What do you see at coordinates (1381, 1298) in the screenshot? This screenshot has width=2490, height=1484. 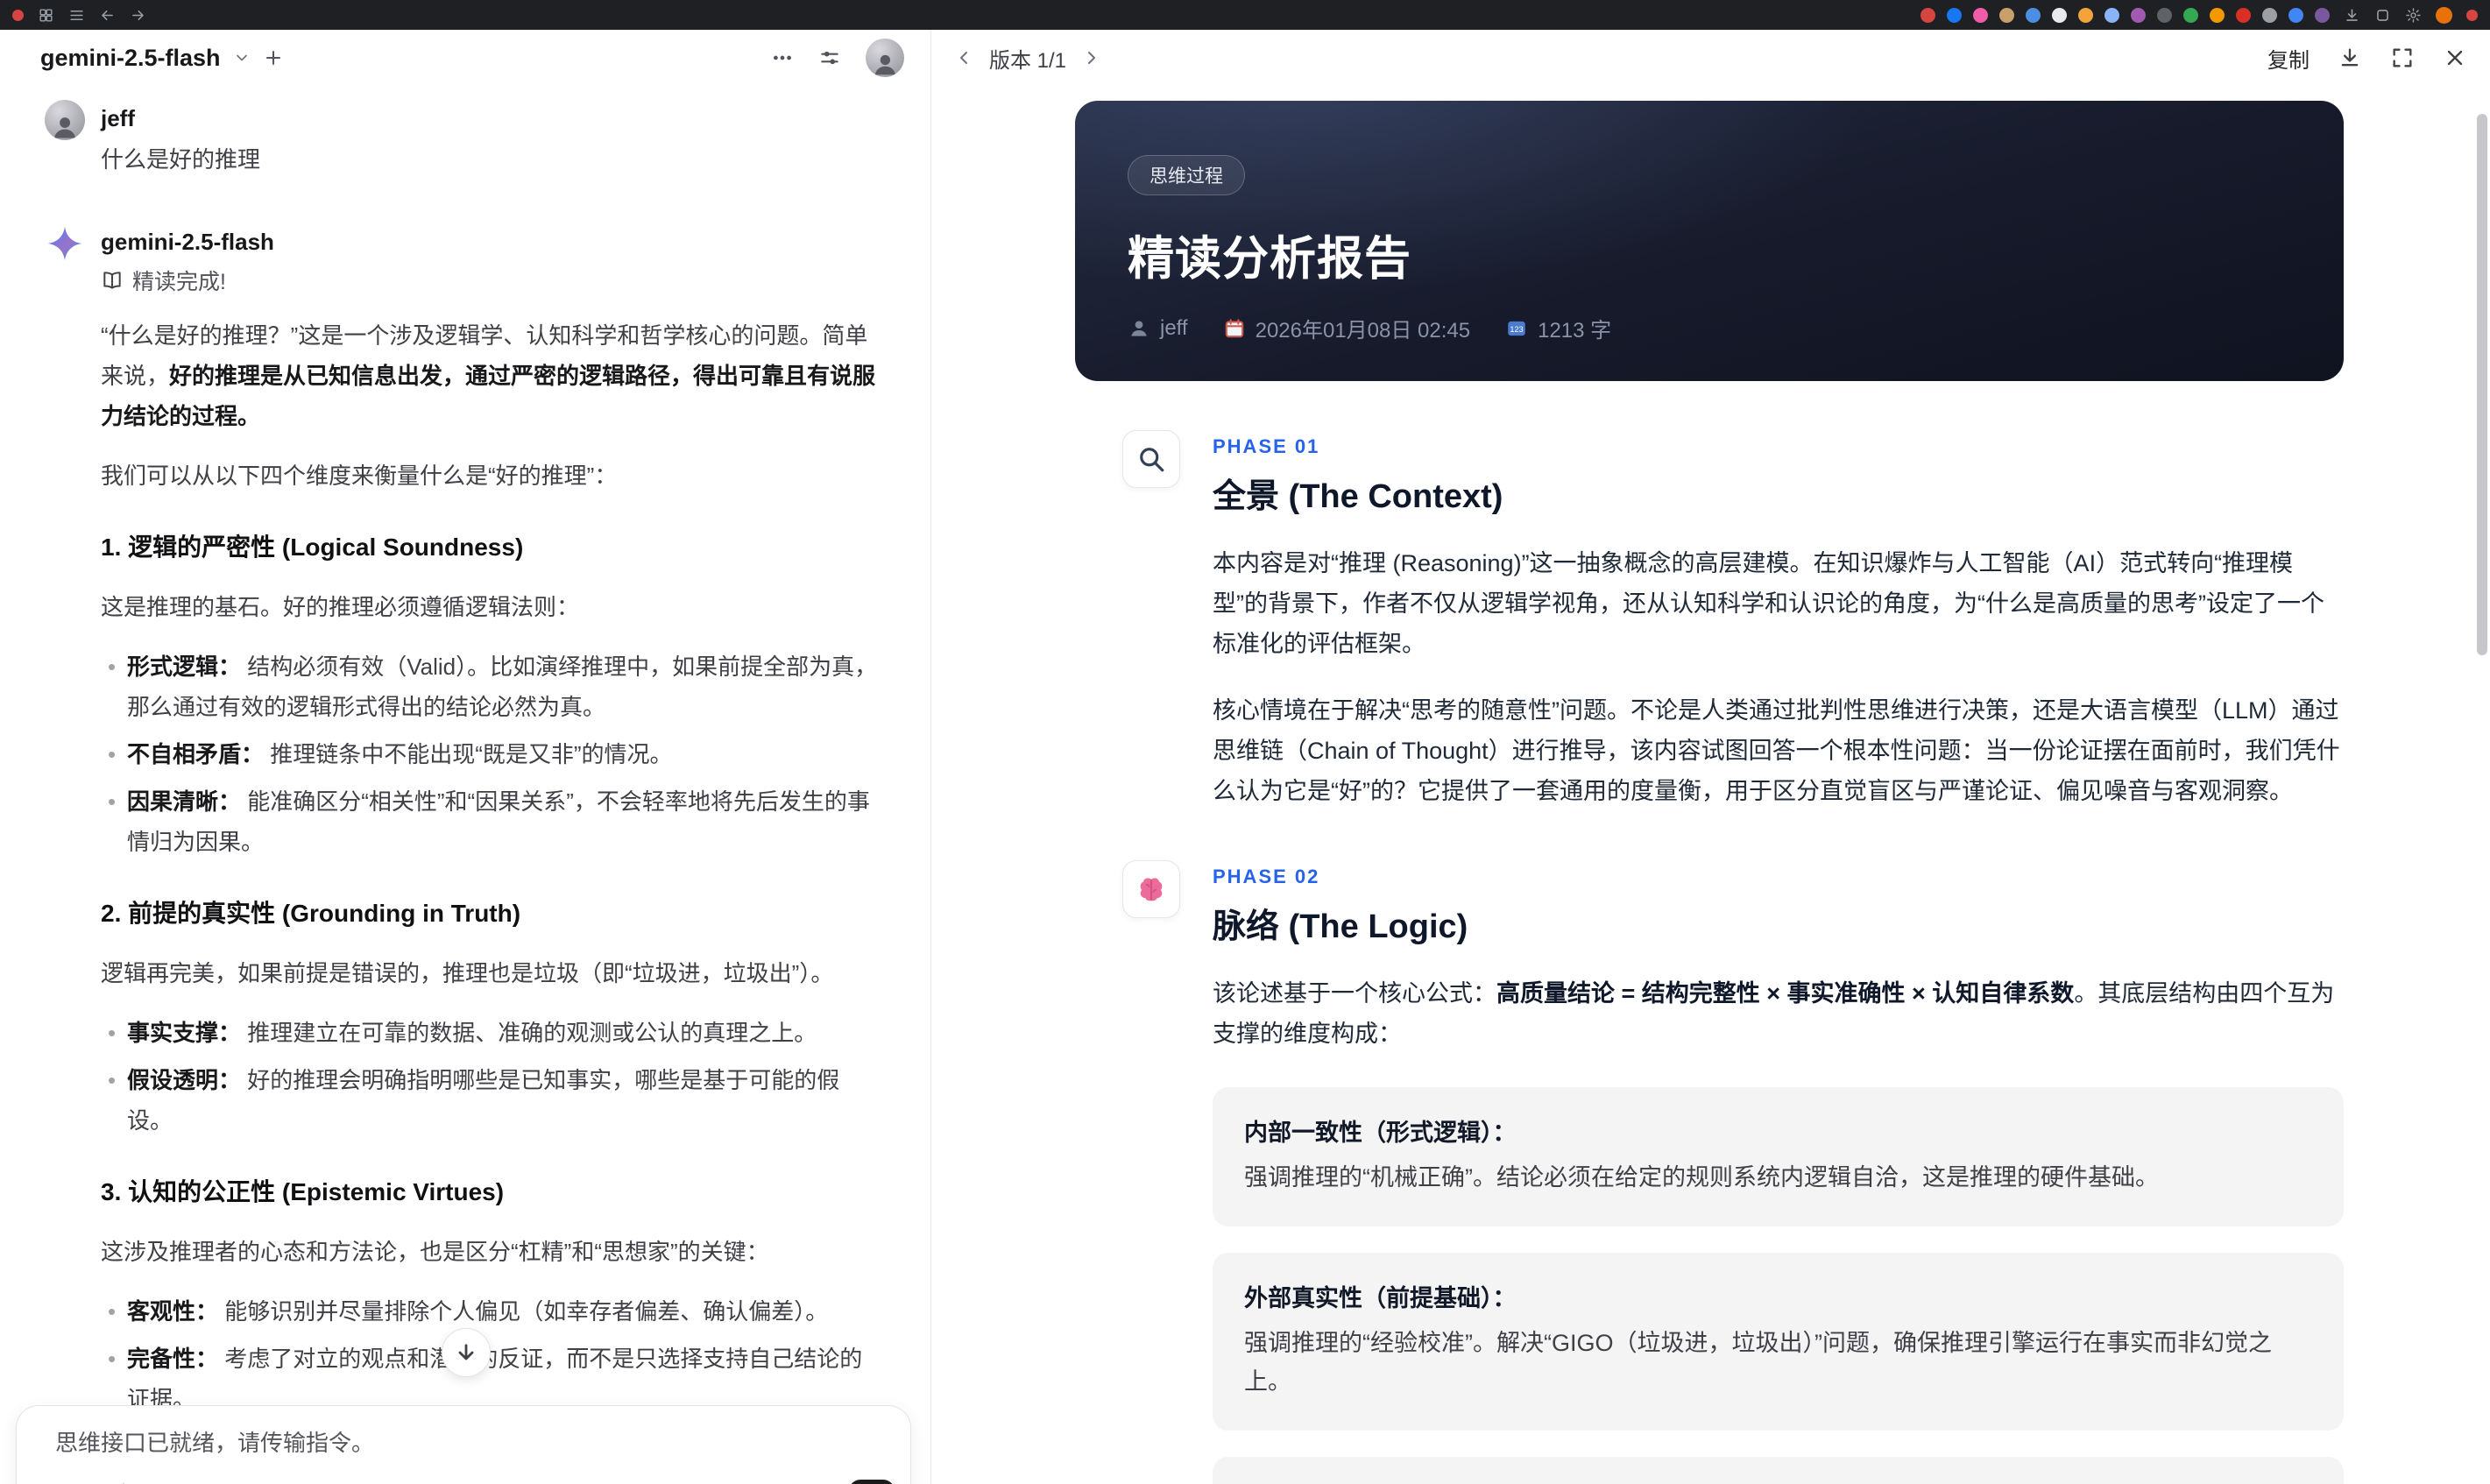 I see `card-title: 外部真实性（前提基础）：` at bounding box center [1381, 1298].